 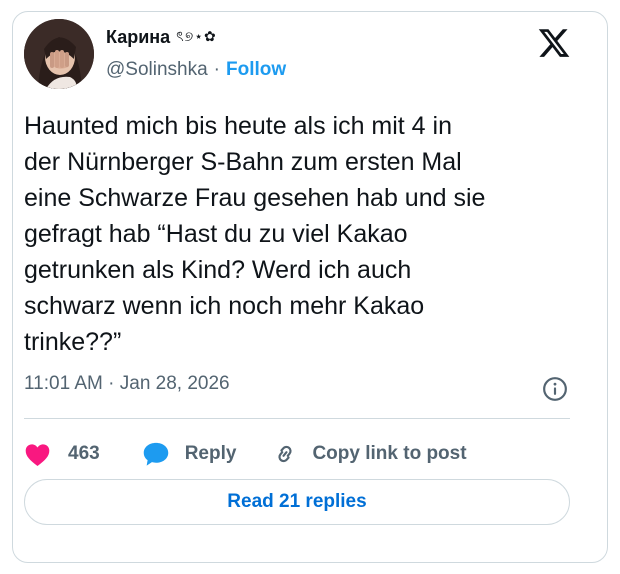 What do you see at coordinates (297, 418) in the screenshot?
I see `divider` at bounding box center [297, 418].